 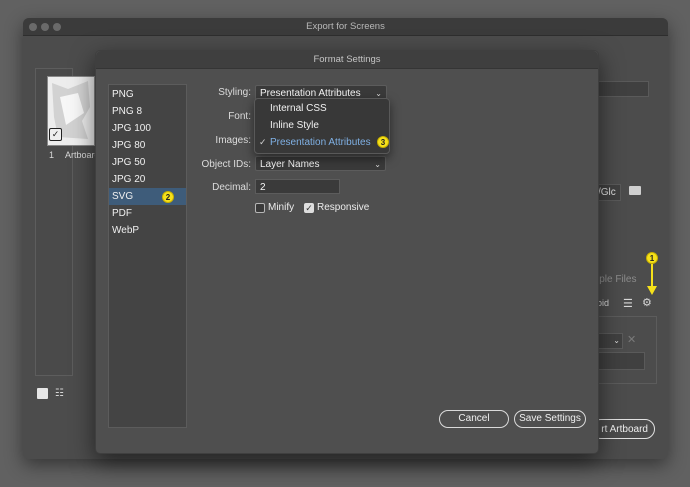 I want to click on images-label: Images:, so click(x=233, y=140).